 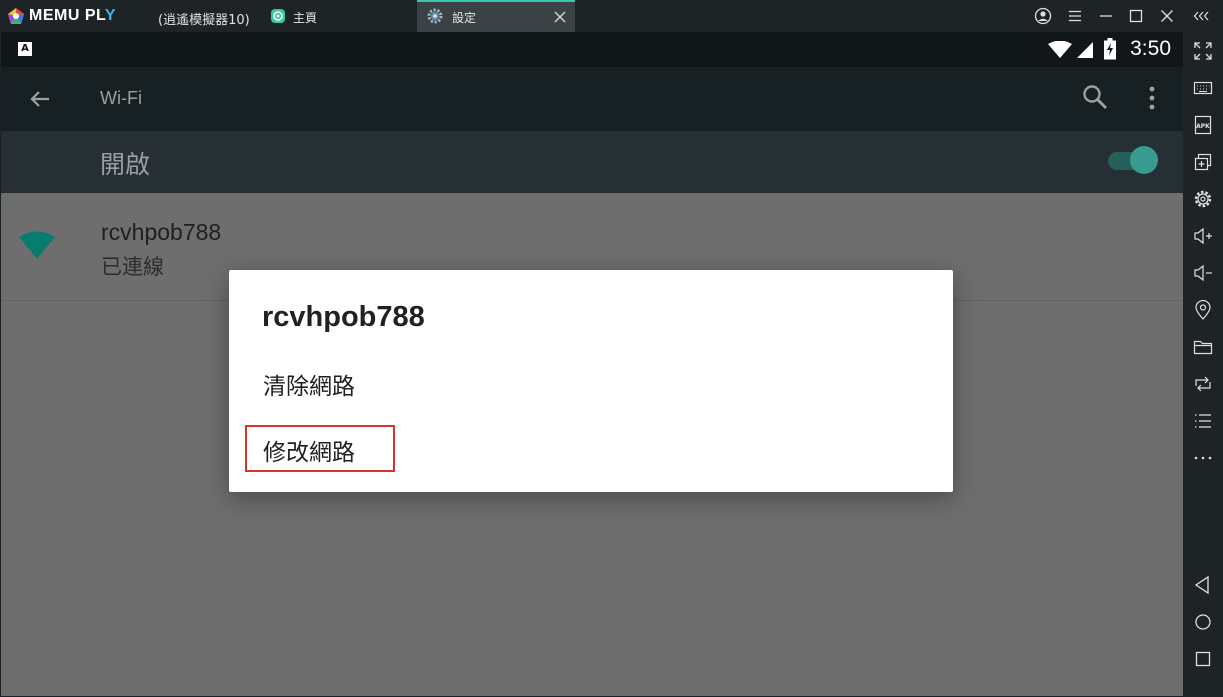 I want to click on forget-network-option: 清除網路, so click(x=309, y=384).